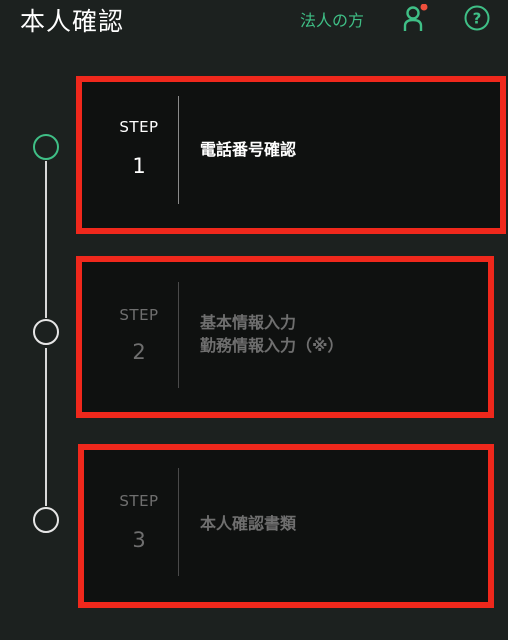  What do you see at coordinates (139, 540) in the screenshot?
I see `step-number: 3` at bounding box center [139, 540].